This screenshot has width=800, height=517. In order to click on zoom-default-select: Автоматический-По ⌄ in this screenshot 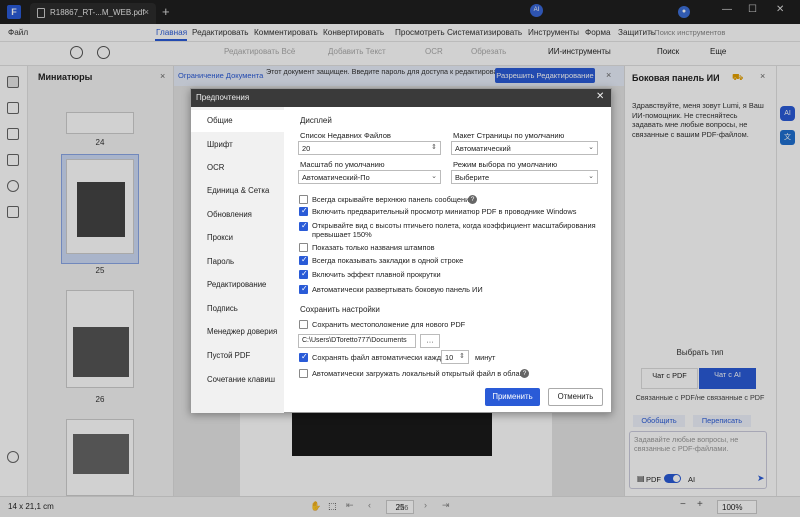, I will do `click(369, 177)`.